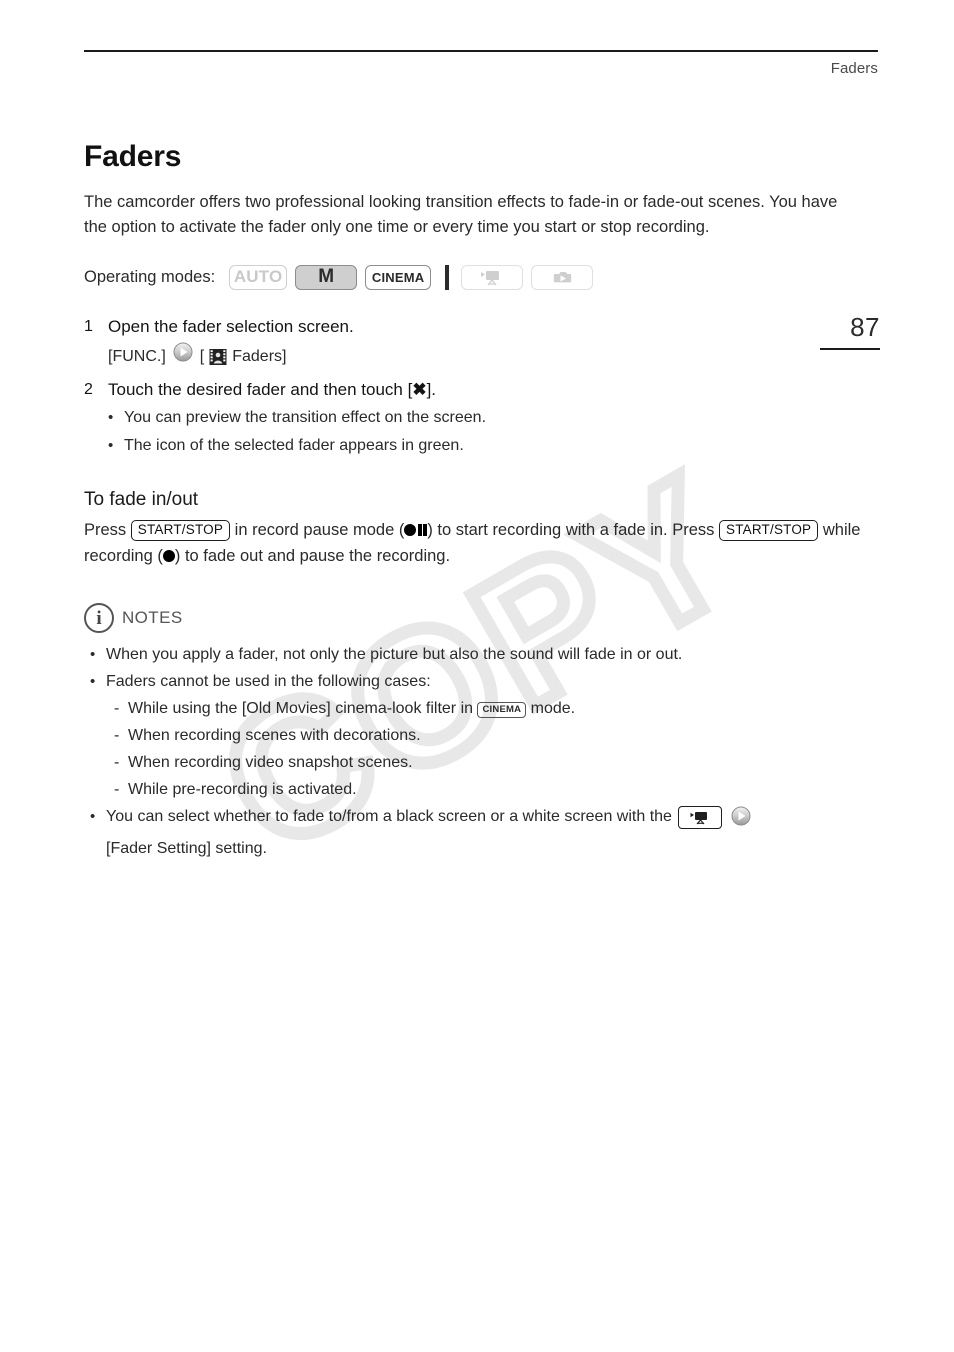 The image size is (954, 1352). I want to click on step-1-number: 1, so click(88, 326).